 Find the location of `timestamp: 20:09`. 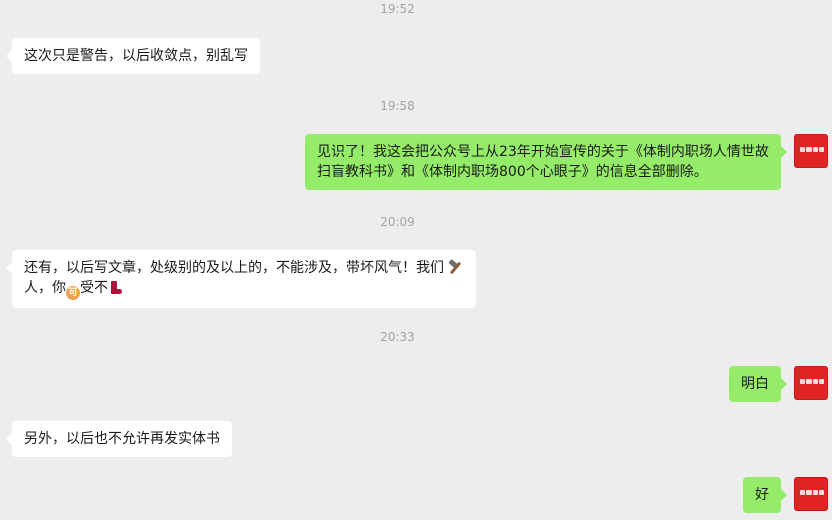

timestamp: 20:09 is located at coordinates (397, 222).